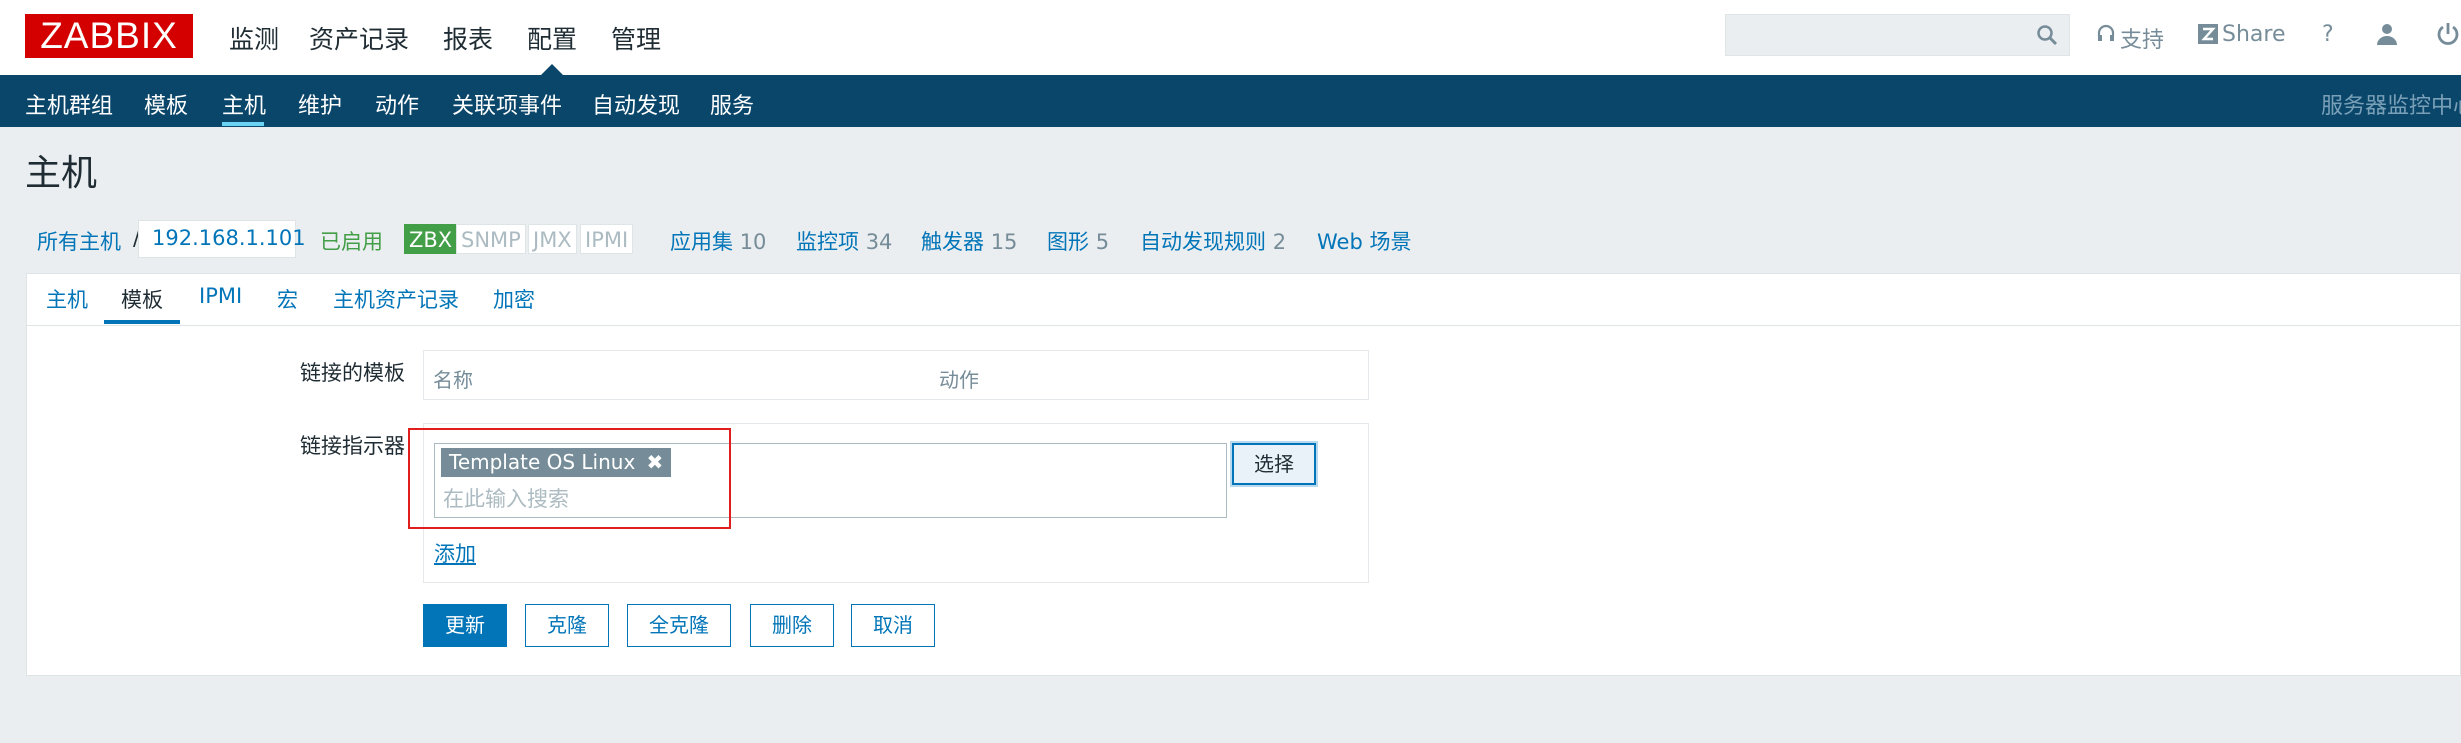 This screenshot has width=2461, height=743. What do you see at coordinates (142, 322) in the screenshot?
I see `active-tab-underline` at bounding box center [142, 322].